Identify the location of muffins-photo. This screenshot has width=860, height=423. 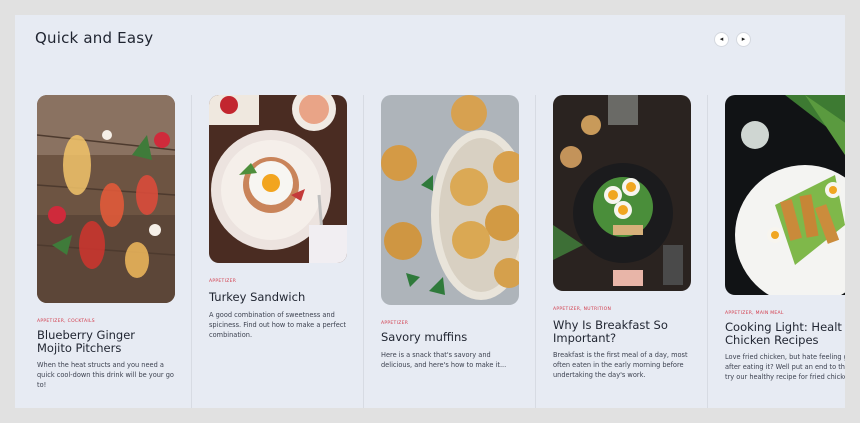
(450, 200).